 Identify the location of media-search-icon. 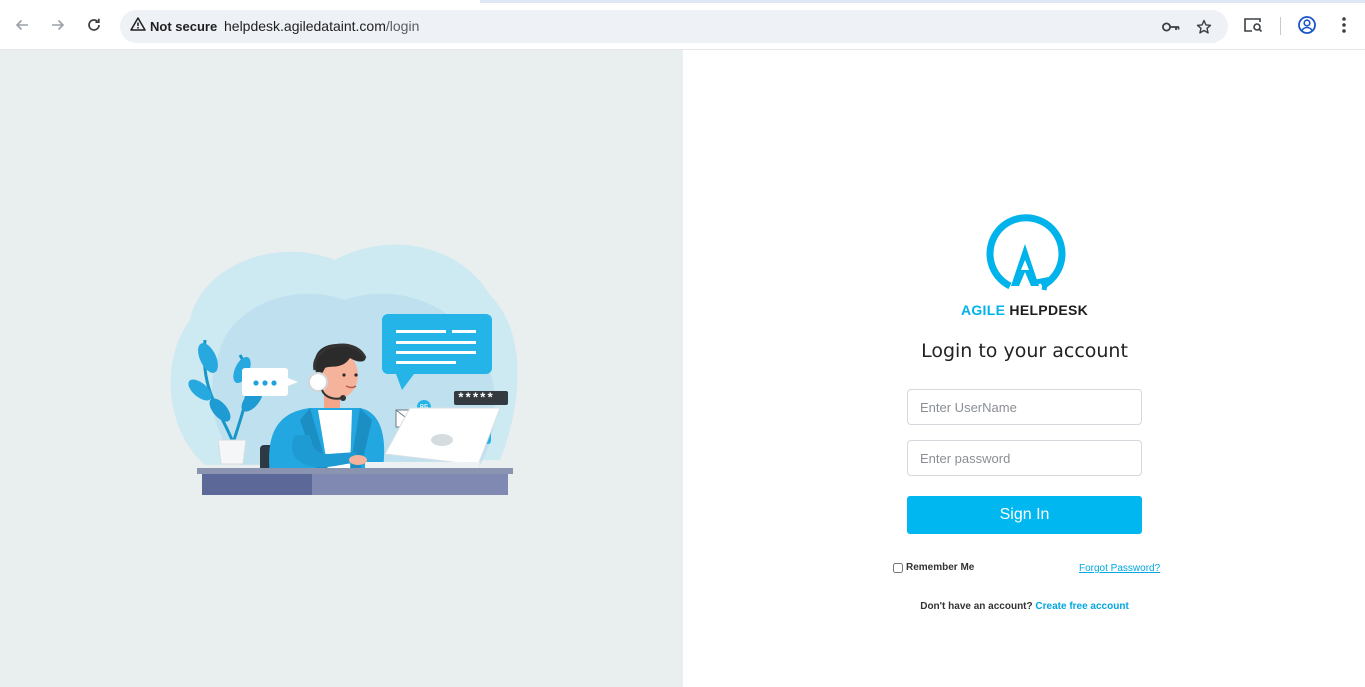
(1253, 25).